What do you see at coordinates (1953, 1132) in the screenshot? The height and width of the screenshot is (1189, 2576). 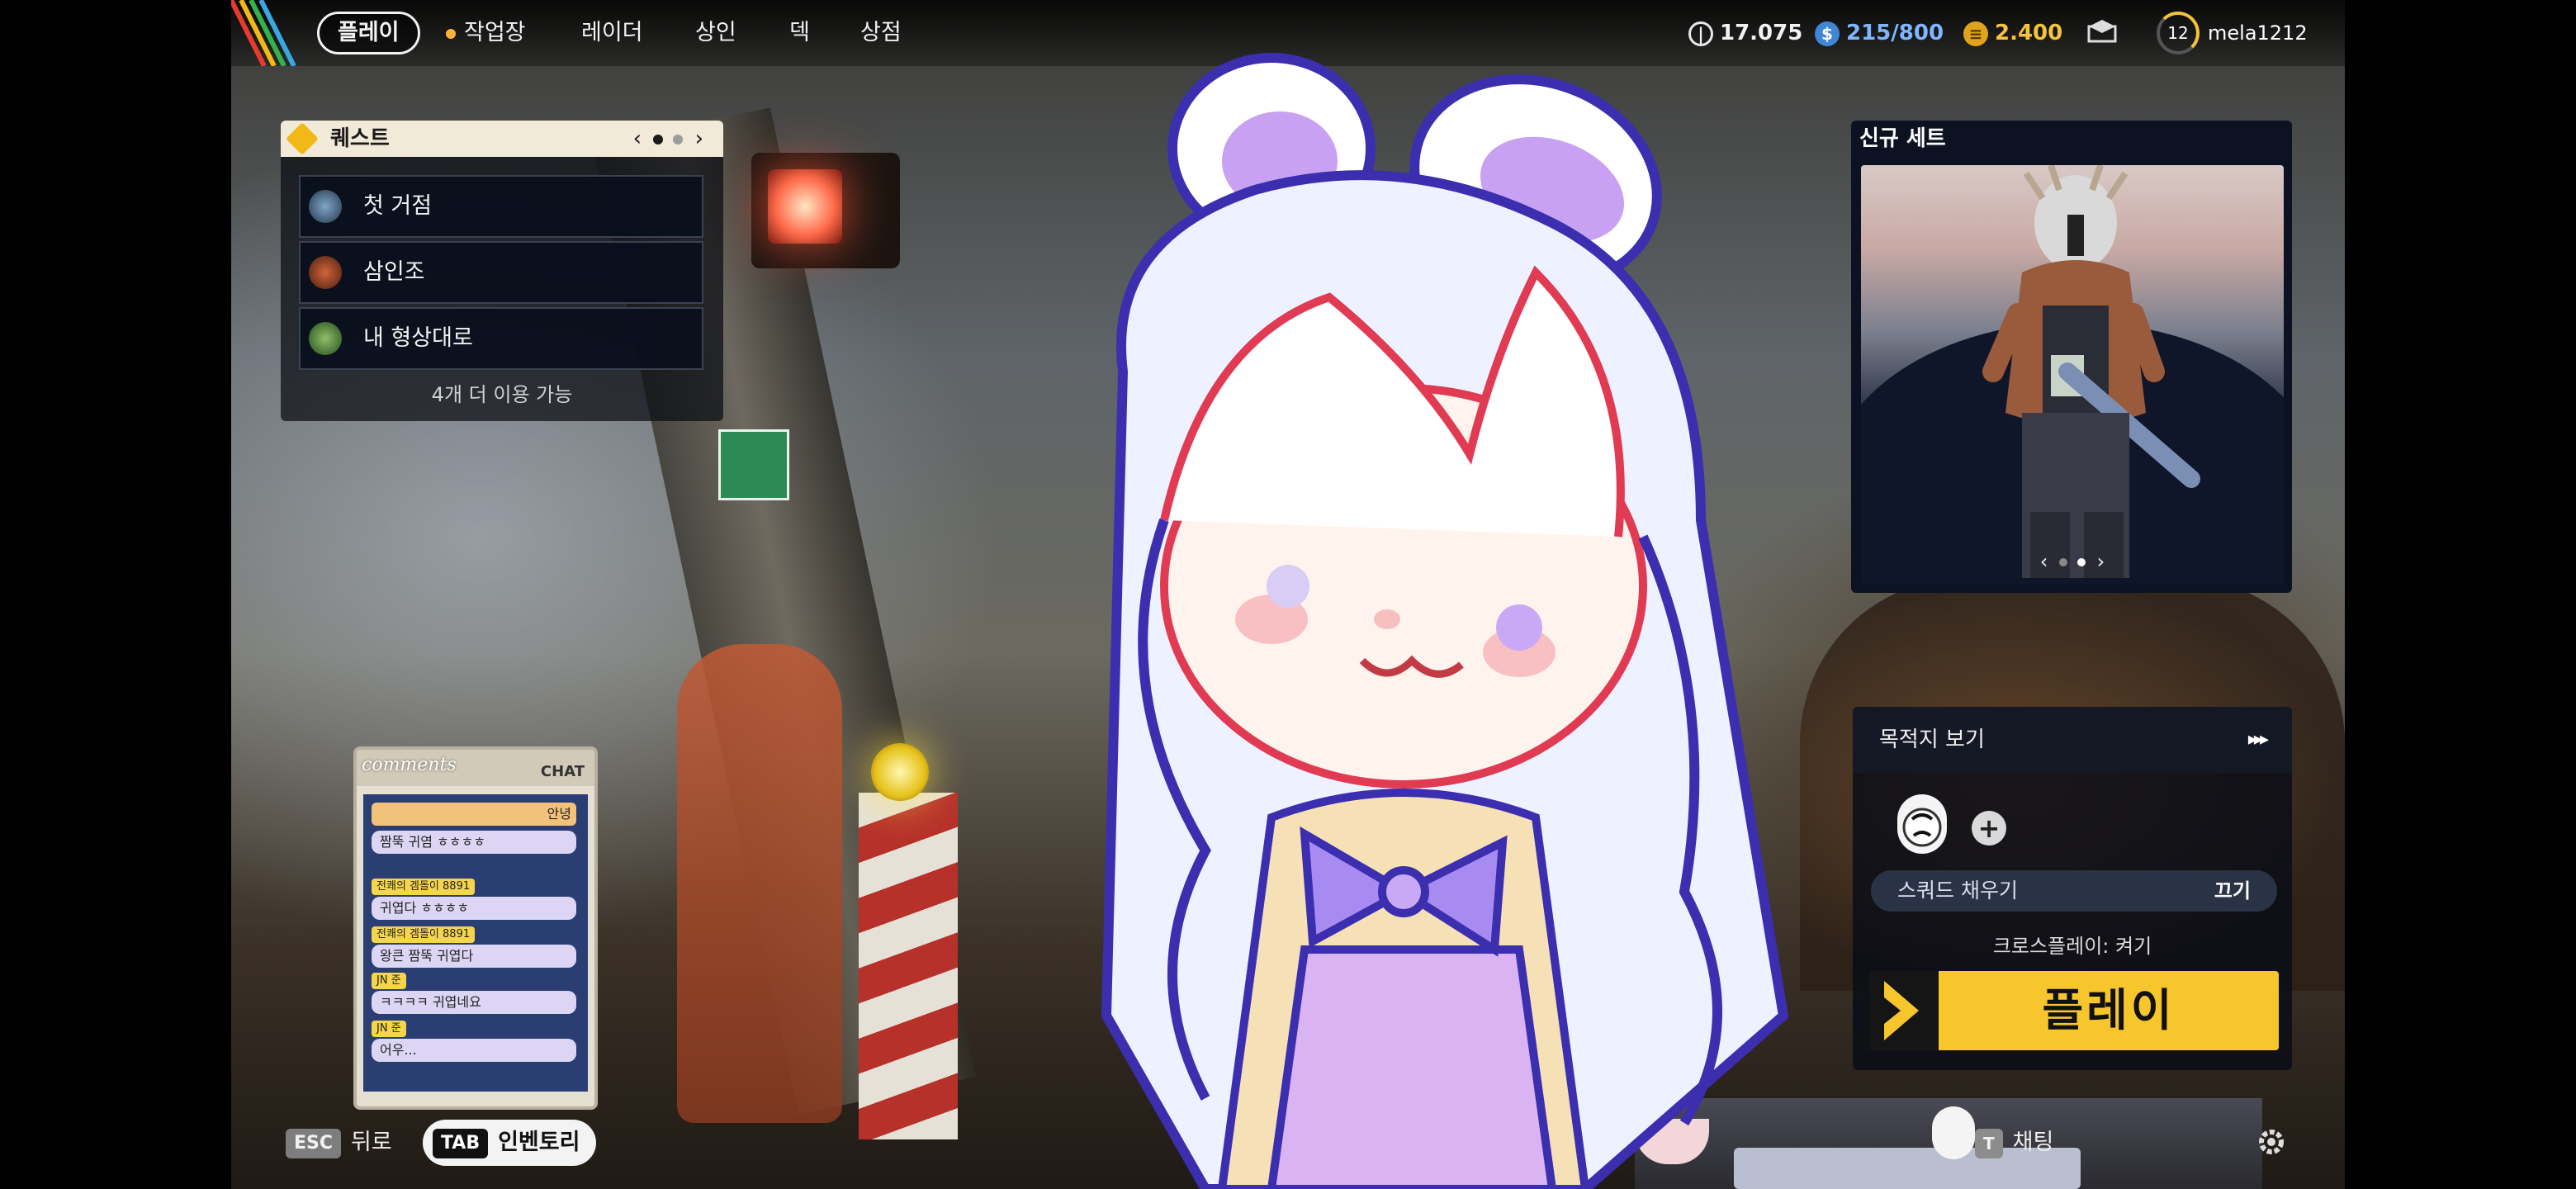 I see `chat-avatar-icon` at bounding box center [1953, 1132].